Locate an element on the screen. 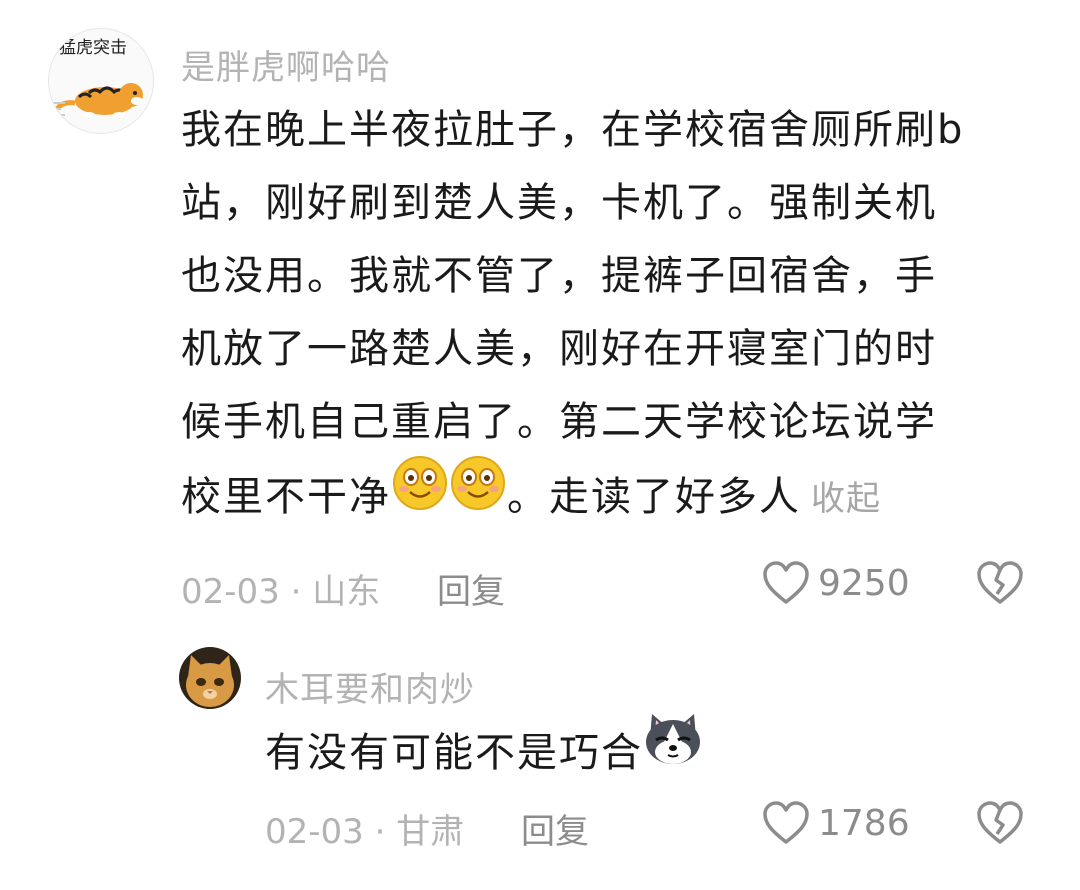  user-avatar: 猛虎突击 is located at coordinates (101, 81).